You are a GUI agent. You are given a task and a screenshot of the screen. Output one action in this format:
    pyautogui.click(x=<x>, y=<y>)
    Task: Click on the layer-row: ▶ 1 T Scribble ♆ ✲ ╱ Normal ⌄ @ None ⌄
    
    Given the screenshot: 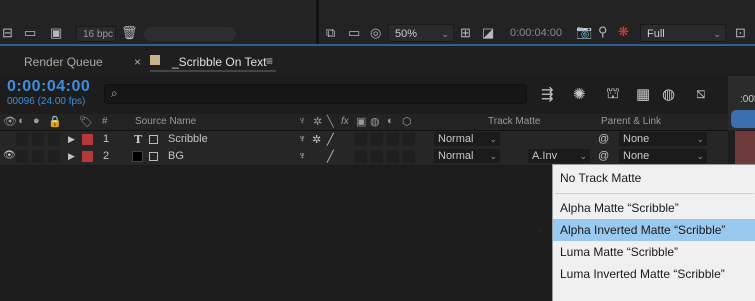 What is the action you would take?
    pyautogui.click(x=364, y=140)
    